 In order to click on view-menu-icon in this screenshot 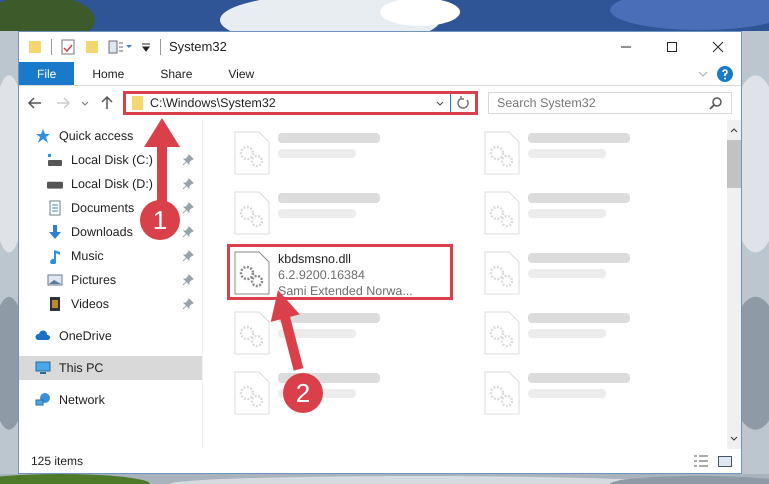, I will do `click(120, 47)`.